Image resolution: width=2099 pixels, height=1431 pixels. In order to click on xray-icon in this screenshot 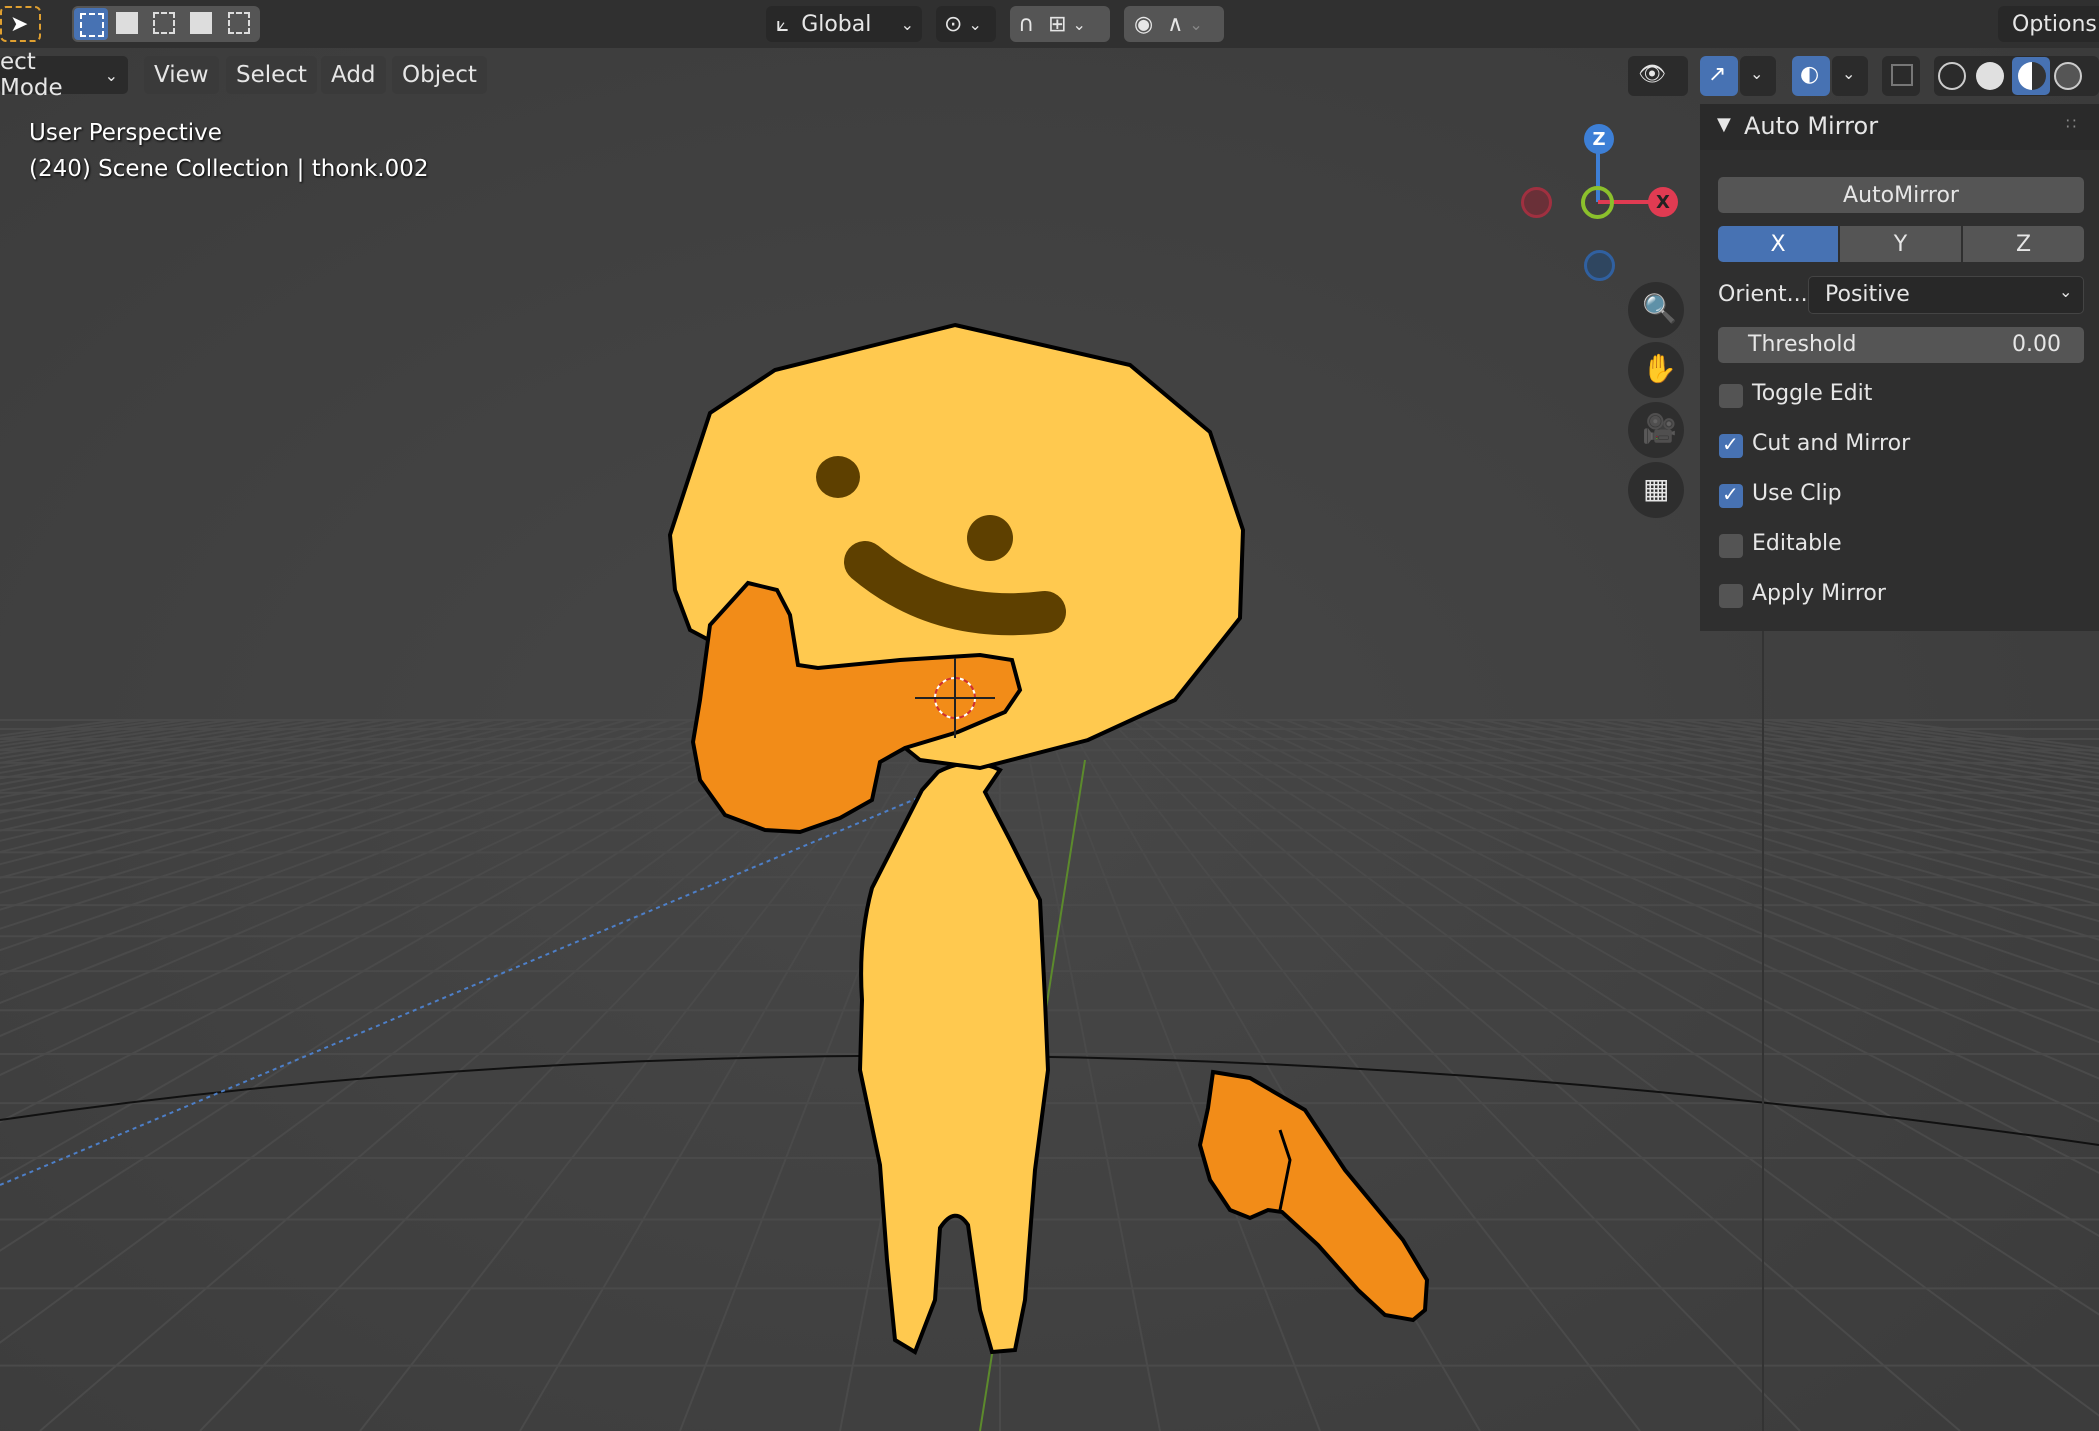, I will do `click(1902, 75)`.